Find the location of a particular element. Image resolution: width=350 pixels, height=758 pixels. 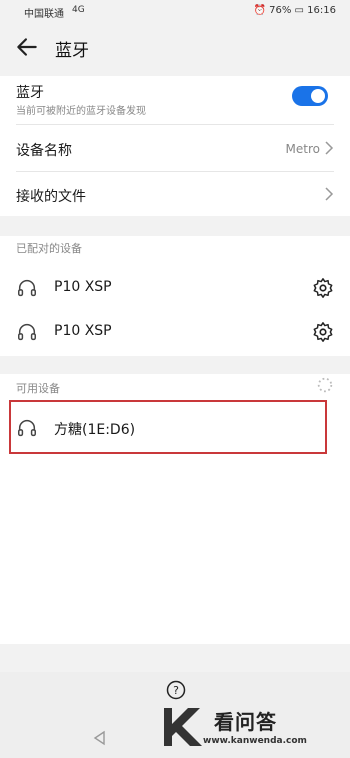

bluetooth-toggle-row: 蓝牙 当前可被附近的蓝牙设备发现 is located at coordinates (175, 100).